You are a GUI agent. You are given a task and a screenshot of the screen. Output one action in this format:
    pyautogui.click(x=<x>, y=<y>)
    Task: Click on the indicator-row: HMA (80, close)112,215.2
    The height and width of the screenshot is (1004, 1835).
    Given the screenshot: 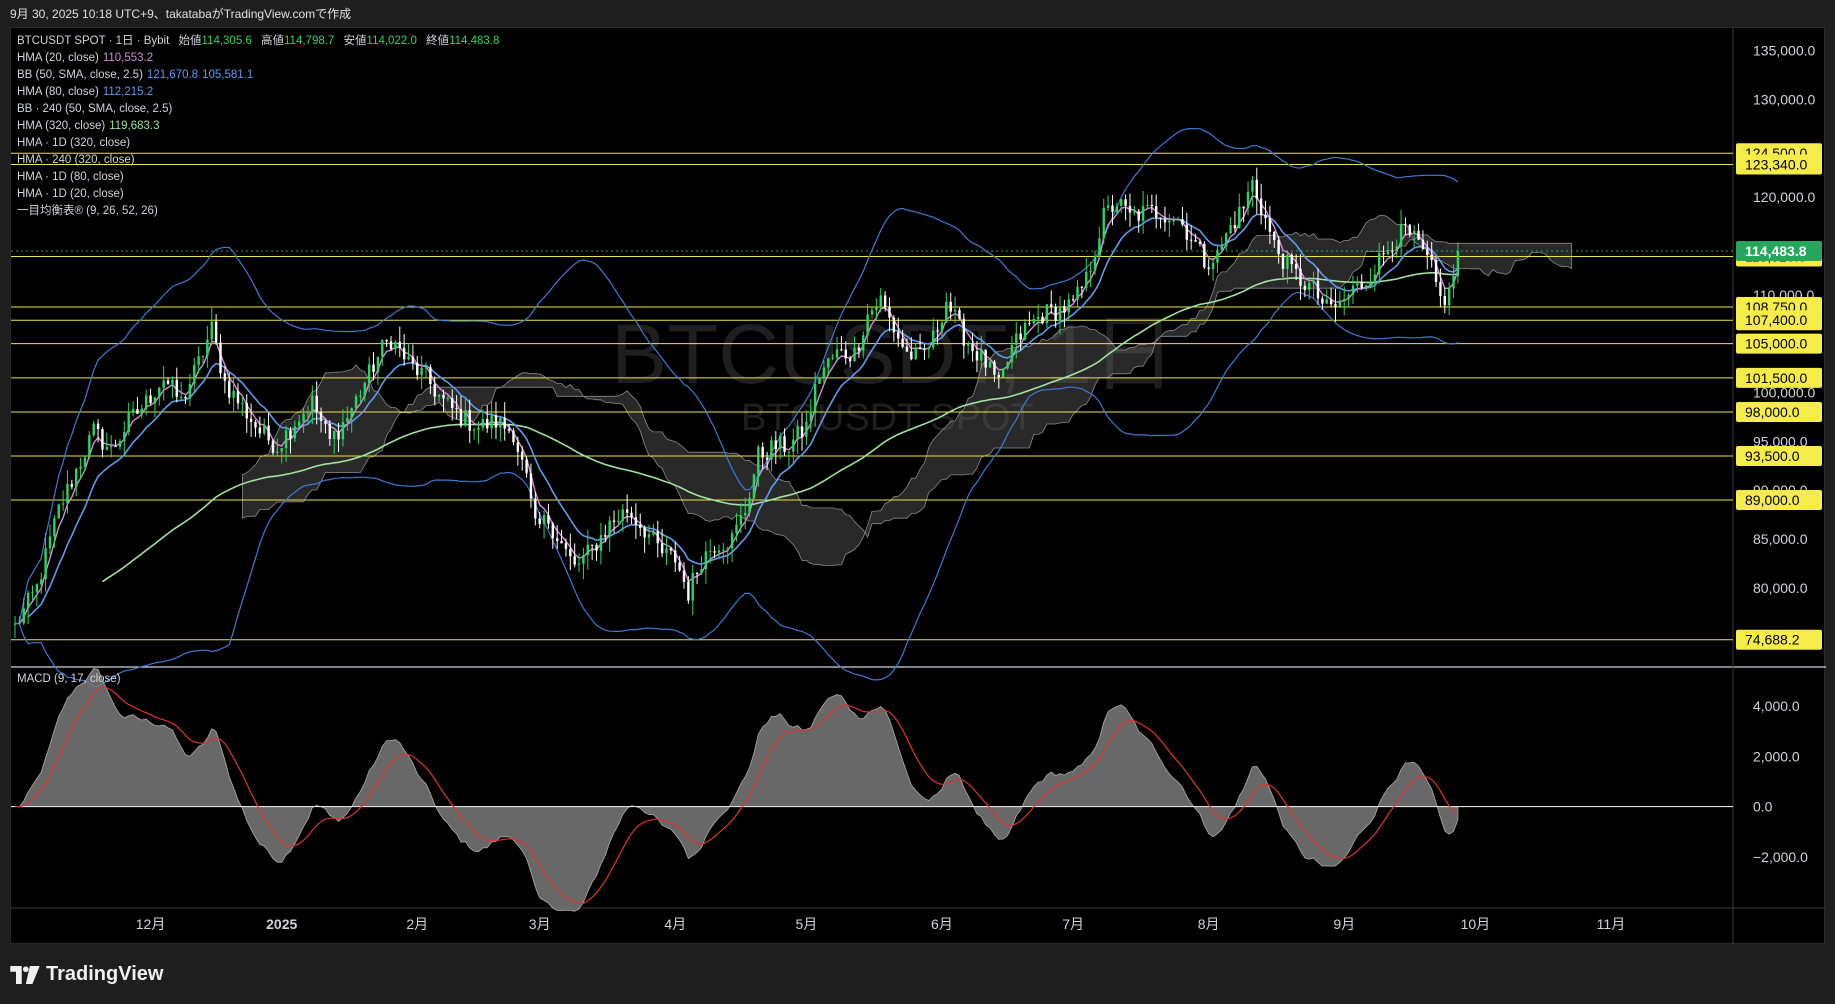 What is the action you would take?
    pyautogui.click(x=258, y=92)
    